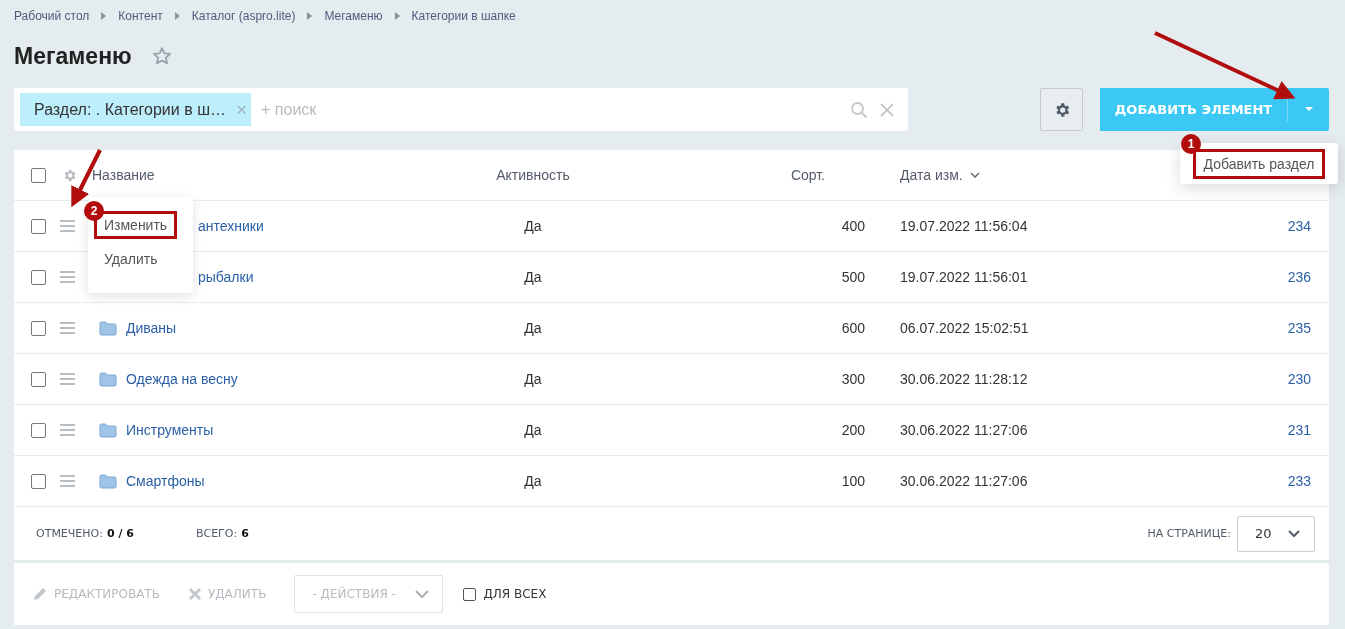  What do you see at coordinates (964, 226) in the screenshot?
I see `table-cell: 19.07.2022 11:56:04` at bounding box center [964, 226].